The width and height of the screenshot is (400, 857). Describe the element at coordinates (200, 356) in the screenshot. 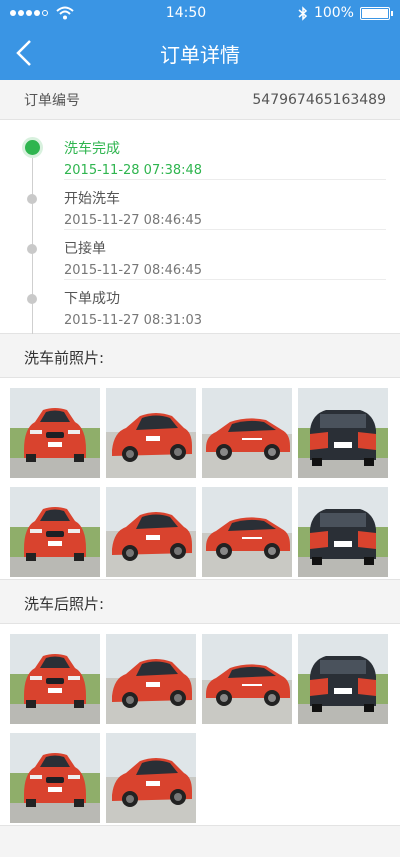

I see `before-photos-title: 洗车前照片:` at that location.